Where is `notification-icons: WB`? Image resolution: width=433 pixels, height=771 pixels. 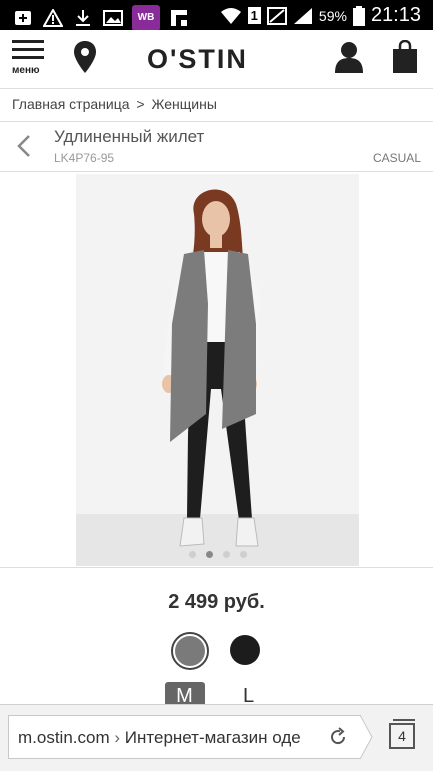 notification-icons: WB is located at coordinates (101, 18).